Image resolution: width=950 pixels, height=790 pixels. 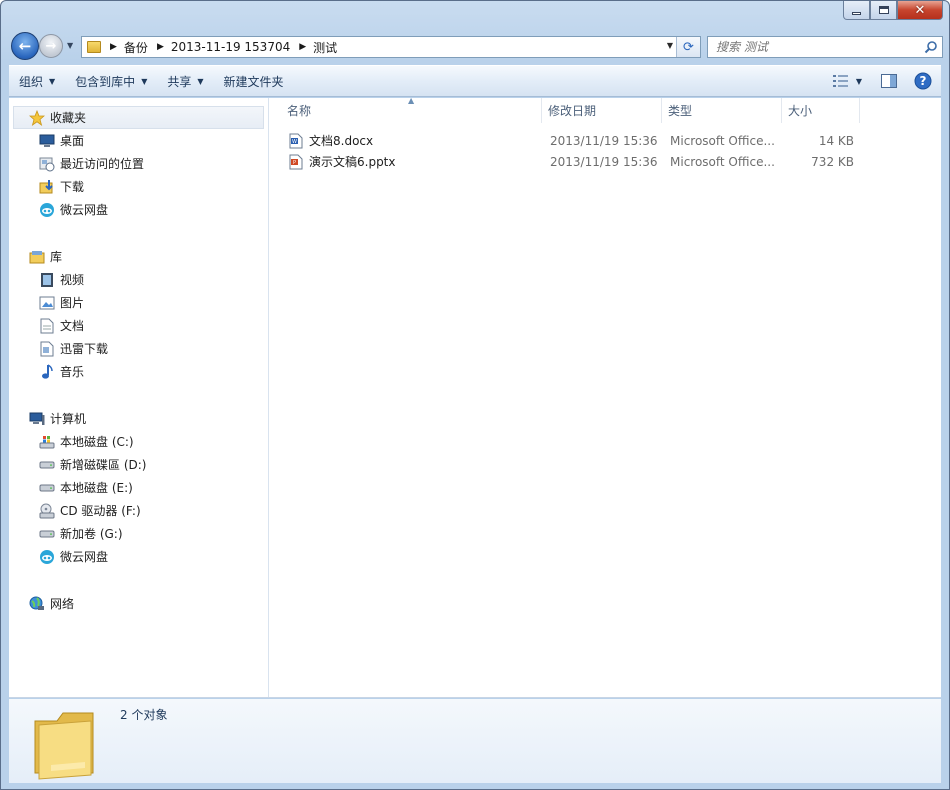 I want to click on help-button: ?, so click(x=923, y=81).